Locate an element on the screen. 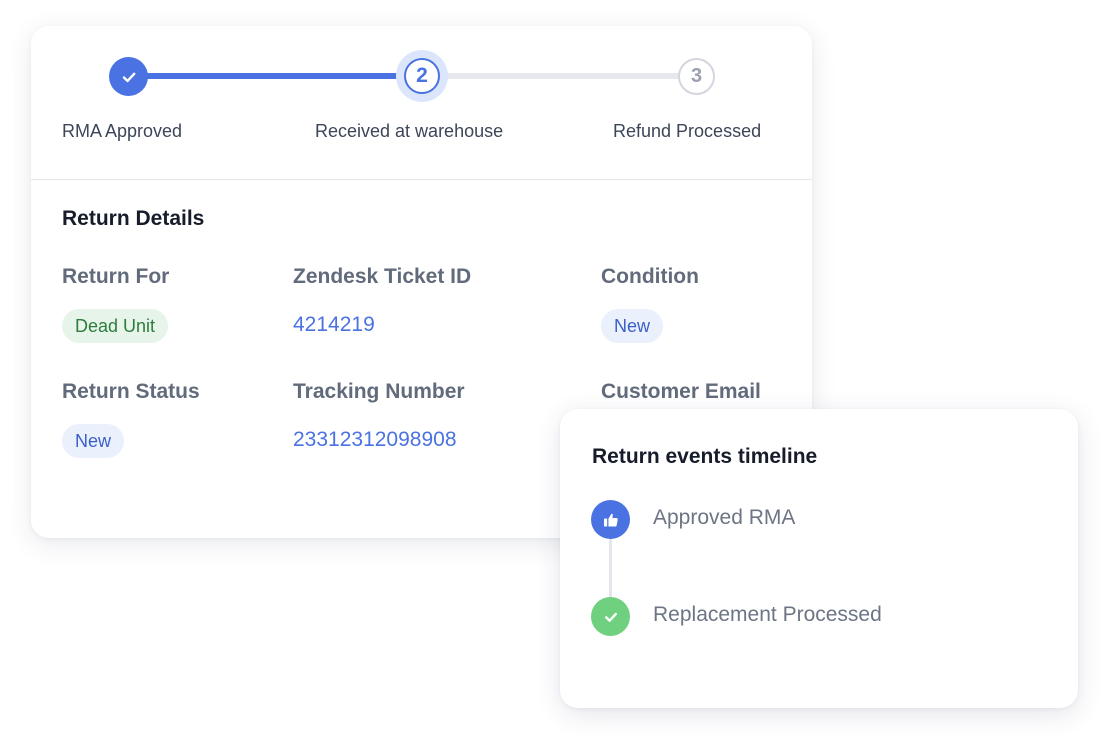 This screenshot has height=744, width=1110. tracking-number-label: Tracking Number is located at coordinates (379, 391).